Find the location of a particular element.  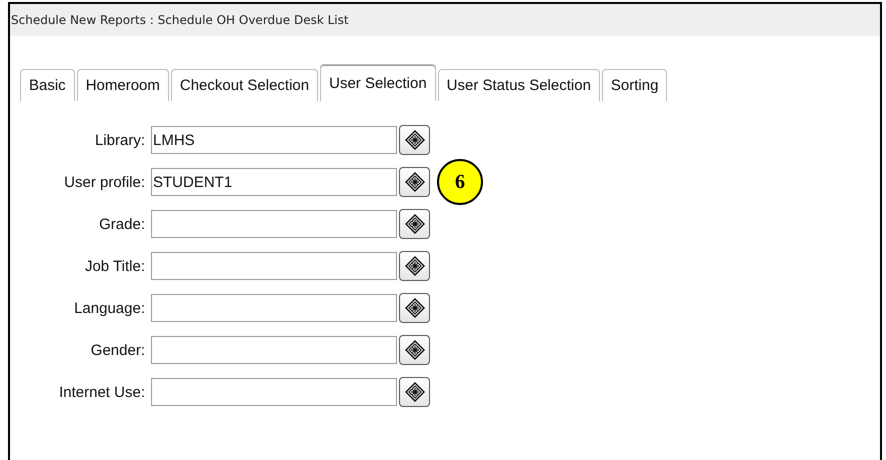

tab: Checkout Selection is located at coordinates (244, 85).